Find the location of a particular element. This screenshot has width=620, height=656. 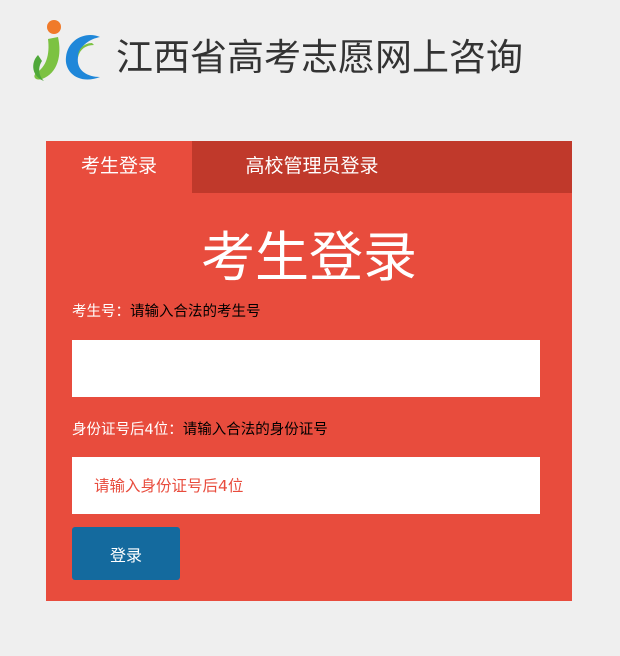

id-number-hint: 请输入合法的身份证号 is located at coordinates (255, 430).